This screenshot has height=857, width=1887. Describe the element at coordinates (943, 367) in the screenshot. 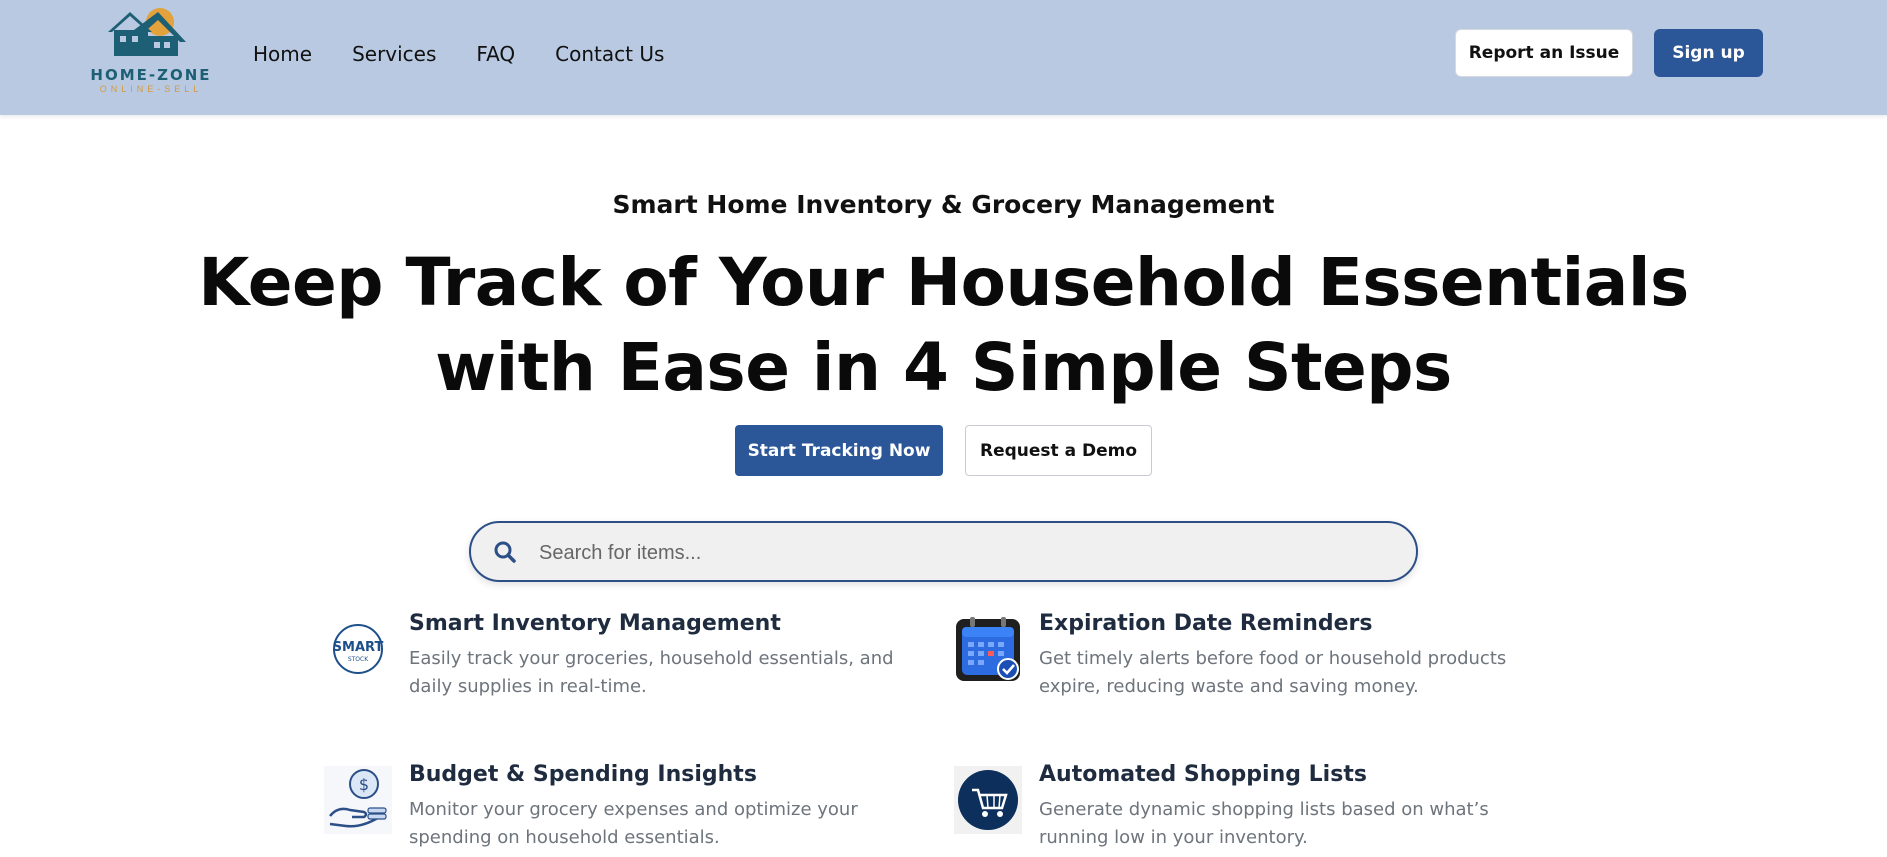

I see `hero-headline-line2: with Ease in 4 Simple Steps` at that location.